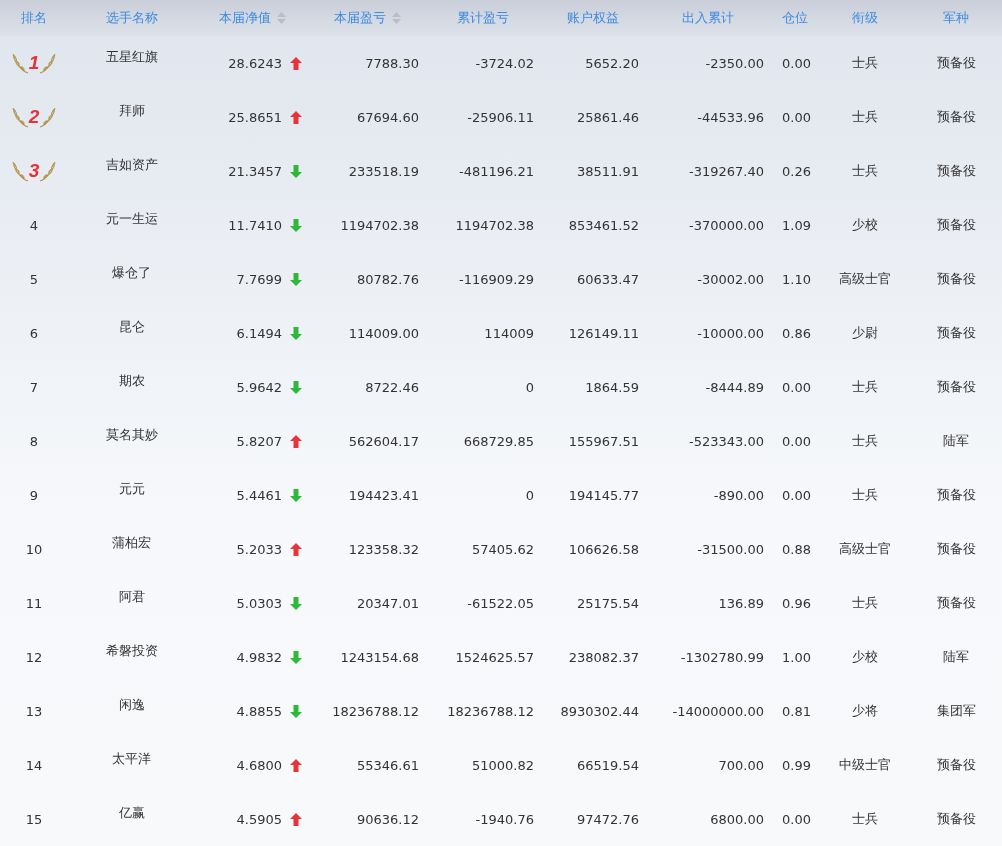 The height and width of the screenshot is (846, 1002). I want to click on column-header: 出入累计, so click(707, 18).